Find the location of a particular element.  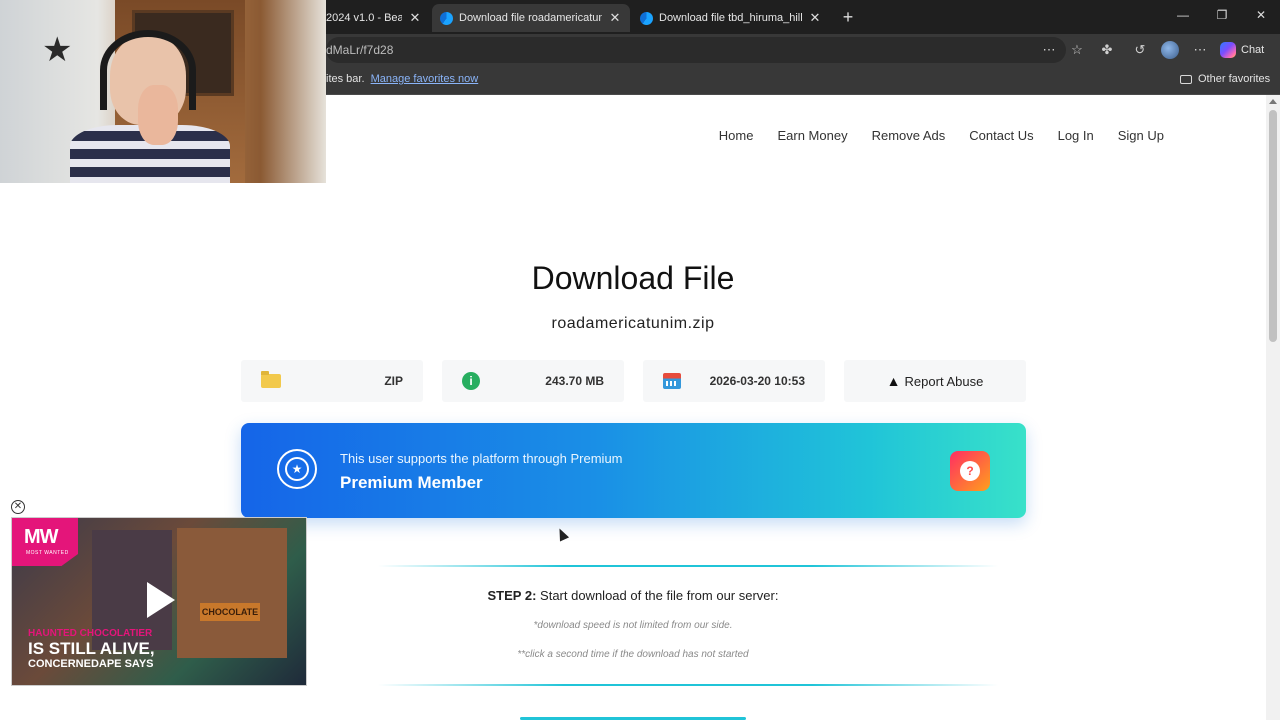

calendar-icon is located at coordinates (672, 381).